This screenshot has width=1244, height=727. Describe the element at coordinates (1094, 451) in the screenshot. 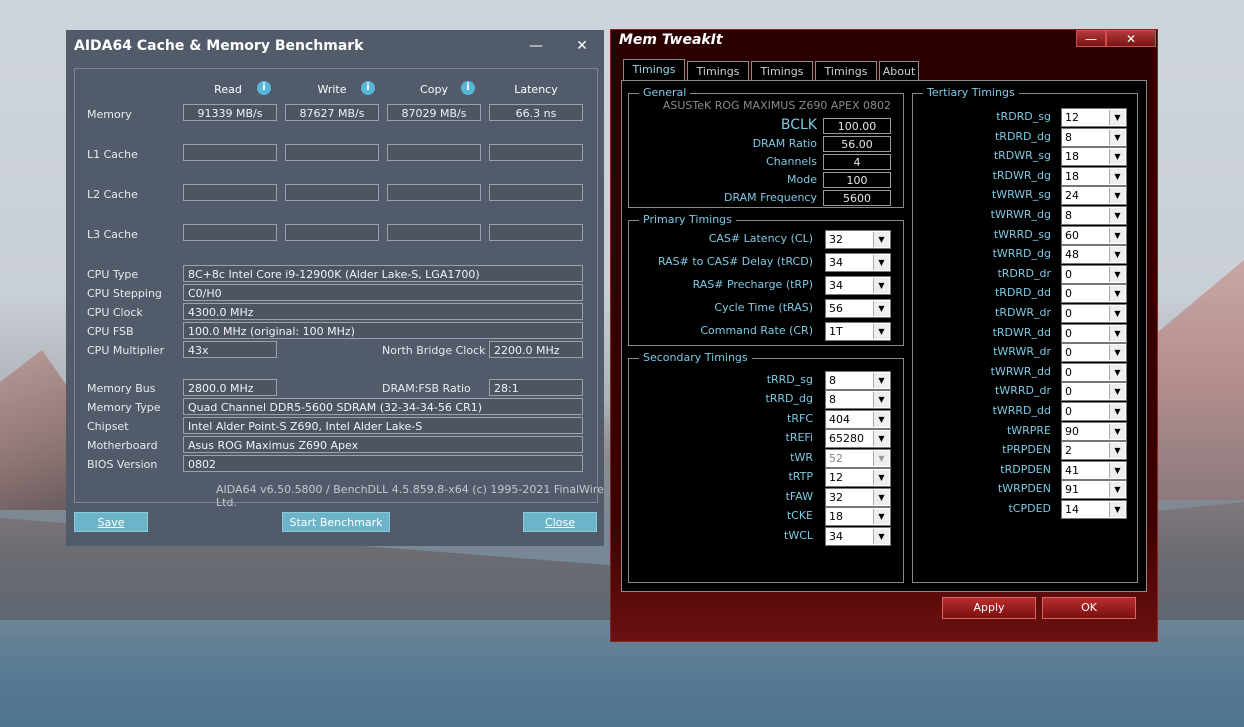

I see `tertiary-dropdown: 2 ▼` at that location.